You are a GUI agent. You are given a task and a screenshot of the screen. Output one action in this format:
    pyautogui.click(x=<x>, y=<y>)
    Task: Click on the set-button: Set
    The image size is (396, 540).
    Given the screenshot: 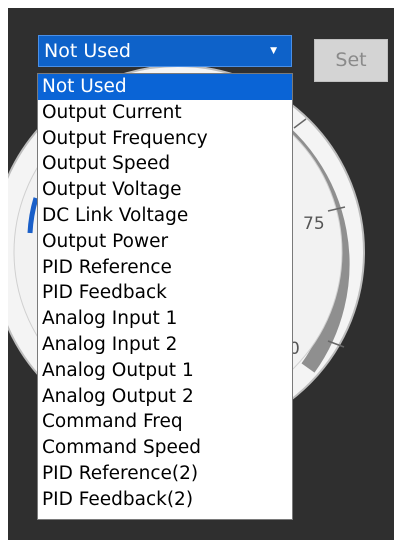 What is the action you would take?
    pyautogui.click(x=351, y=60)
    